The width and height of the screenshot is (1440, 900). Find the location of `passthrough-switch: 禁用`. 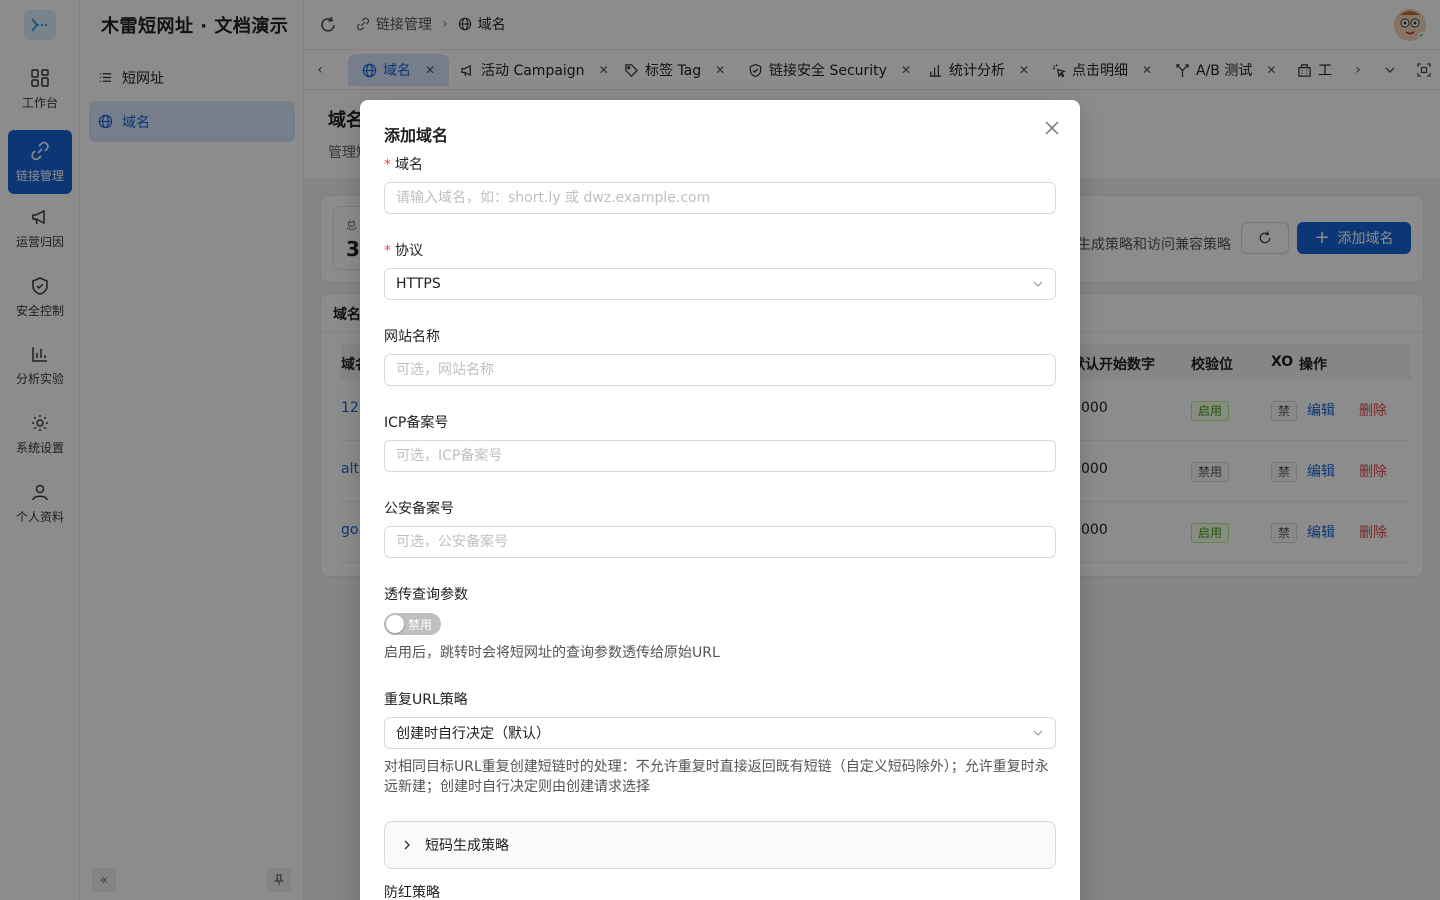

passthrough-switch: 禁用 is located at coordinates (412, 624).